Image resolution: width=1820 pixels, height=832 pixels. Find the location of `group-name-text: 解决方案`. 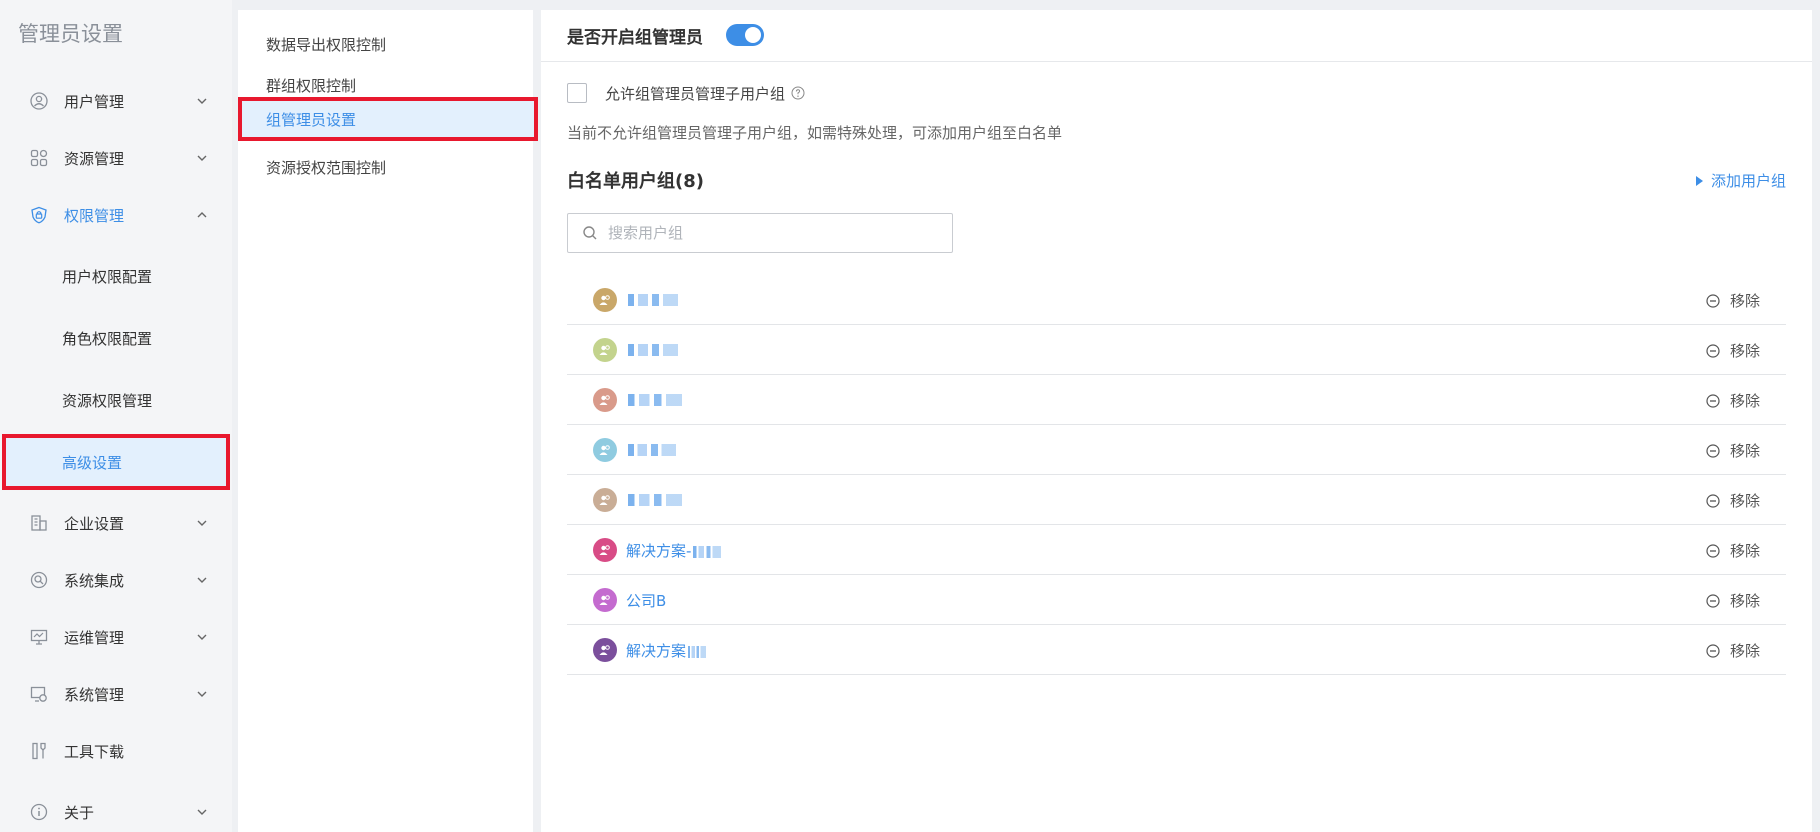

group-name-text: 解决方案 is located at coordinates (656, 651).